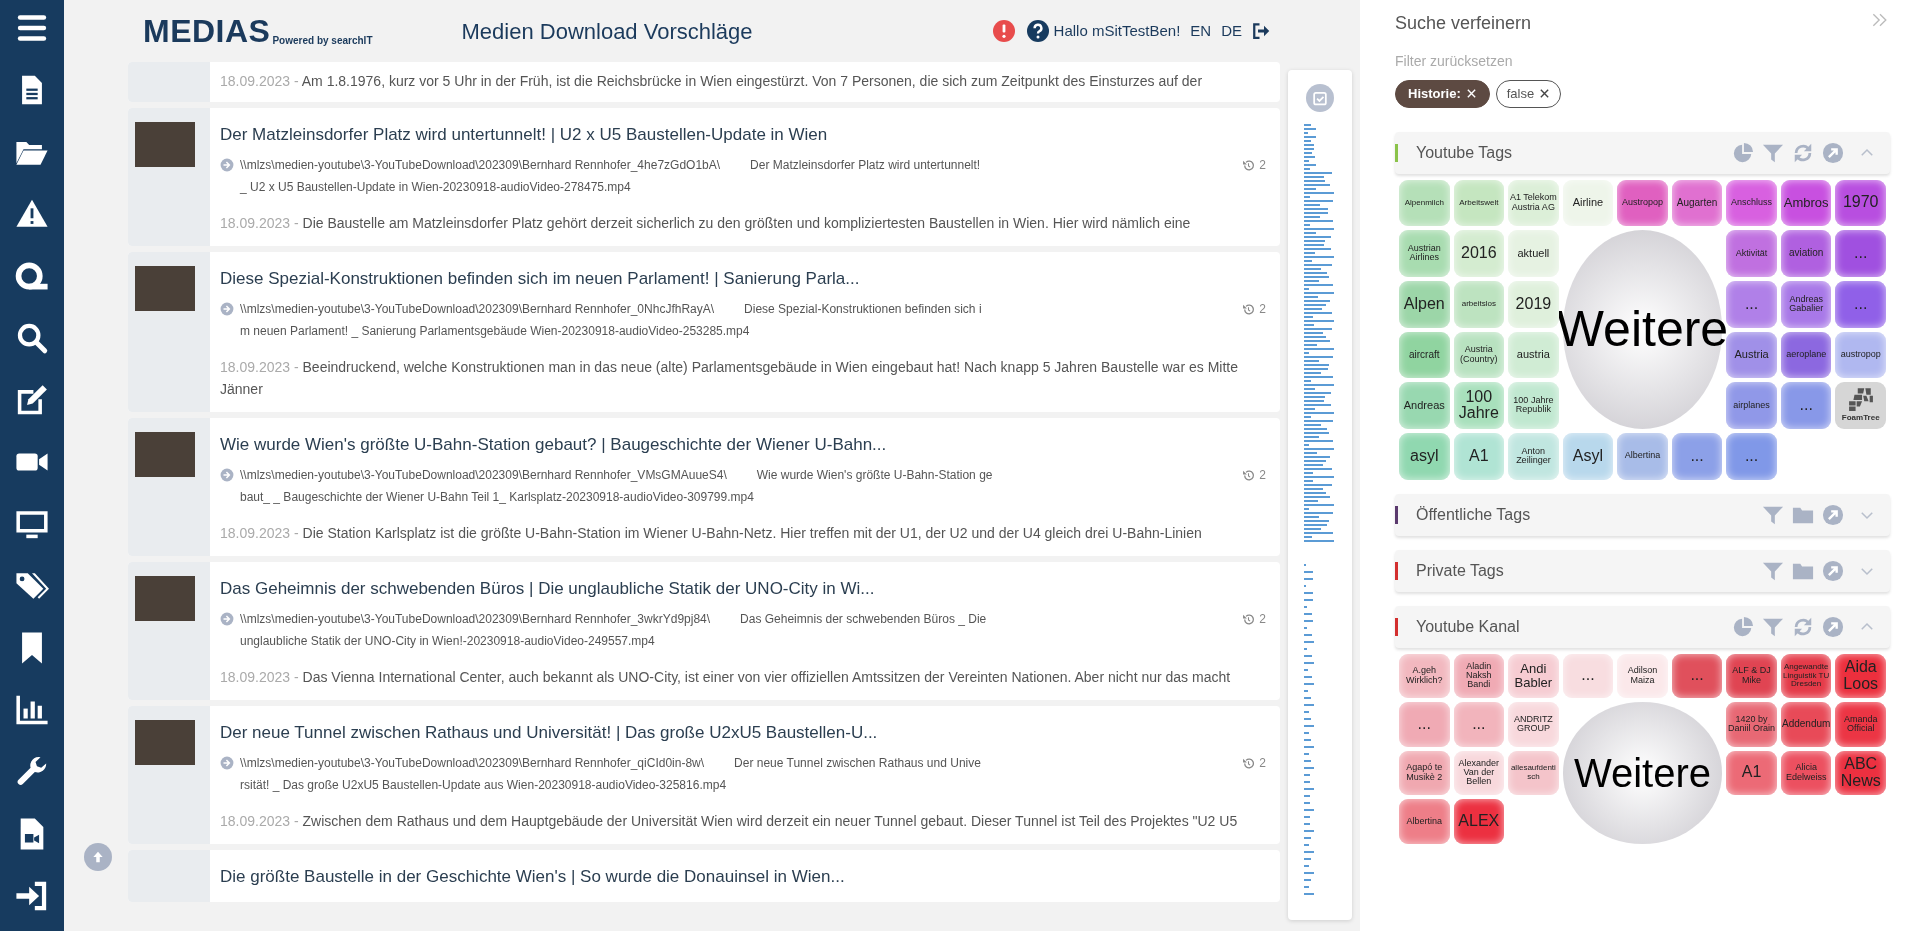 The image size is (1917, 931). I want to click on tag-tile: Alexander Van der Bellen, so click(1479, 772).